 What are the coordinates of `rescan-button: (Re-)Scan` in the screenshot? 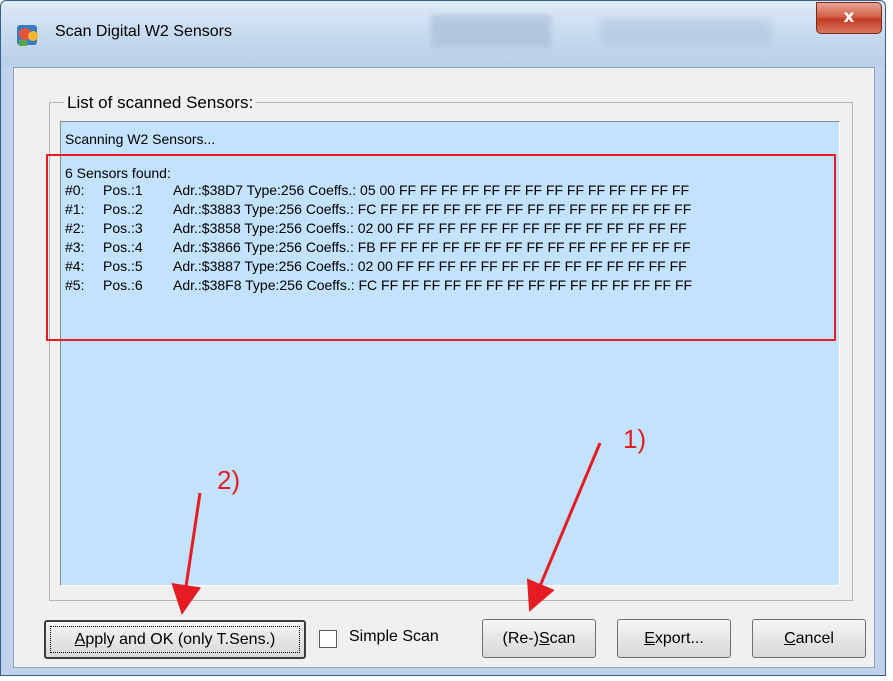 It's located at (539, 638).